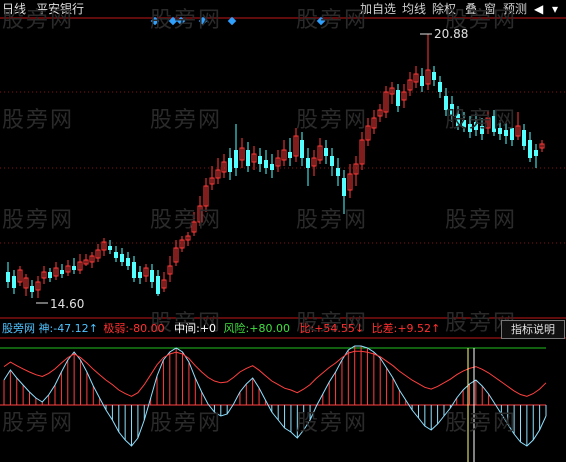 The image size is (566, 462). I want to click on back-arrow-icon: ◀, so click(538, 9).